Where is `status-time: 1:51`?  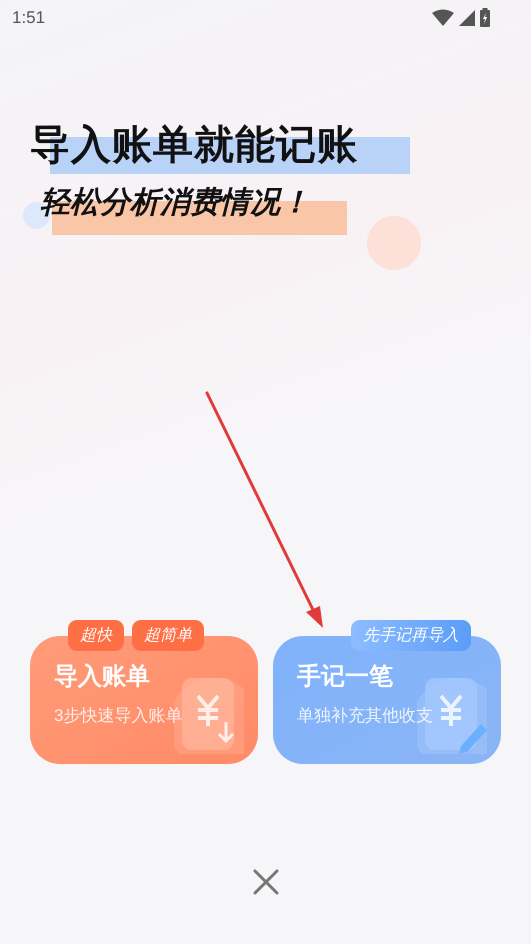
status-time: 1:51 is located at coordinates (29, 18).